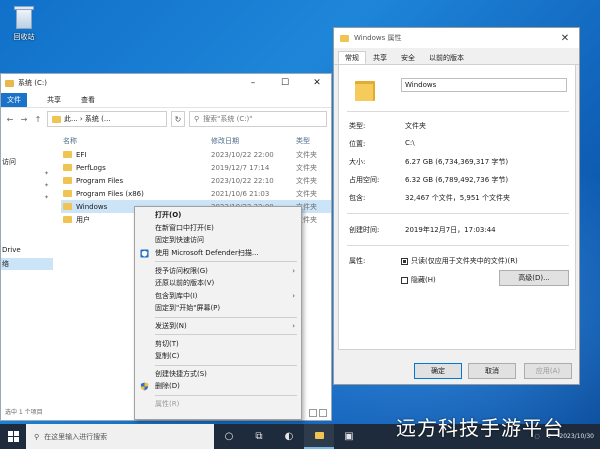  What do you see at coordinates (446, 57) in the screenshot?
I see `tab-previous-versions: 以前的版本` at bounding box center [446, 57].